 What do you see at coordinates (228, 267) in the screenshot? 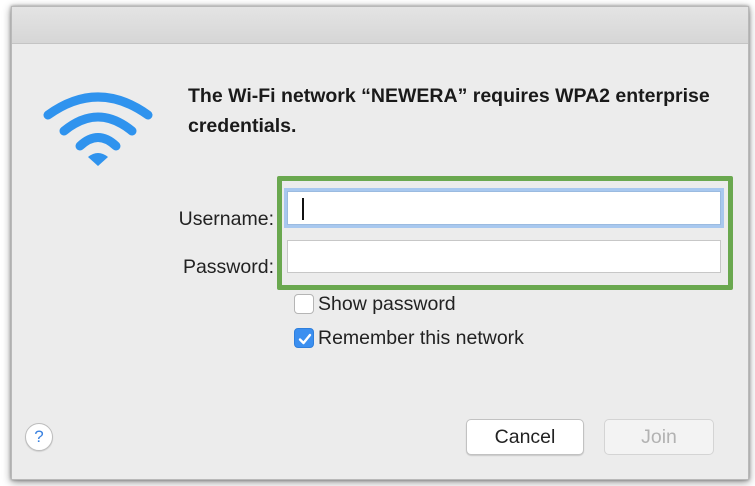
I see `password-label: Password:` at bounding box center [228, 267].